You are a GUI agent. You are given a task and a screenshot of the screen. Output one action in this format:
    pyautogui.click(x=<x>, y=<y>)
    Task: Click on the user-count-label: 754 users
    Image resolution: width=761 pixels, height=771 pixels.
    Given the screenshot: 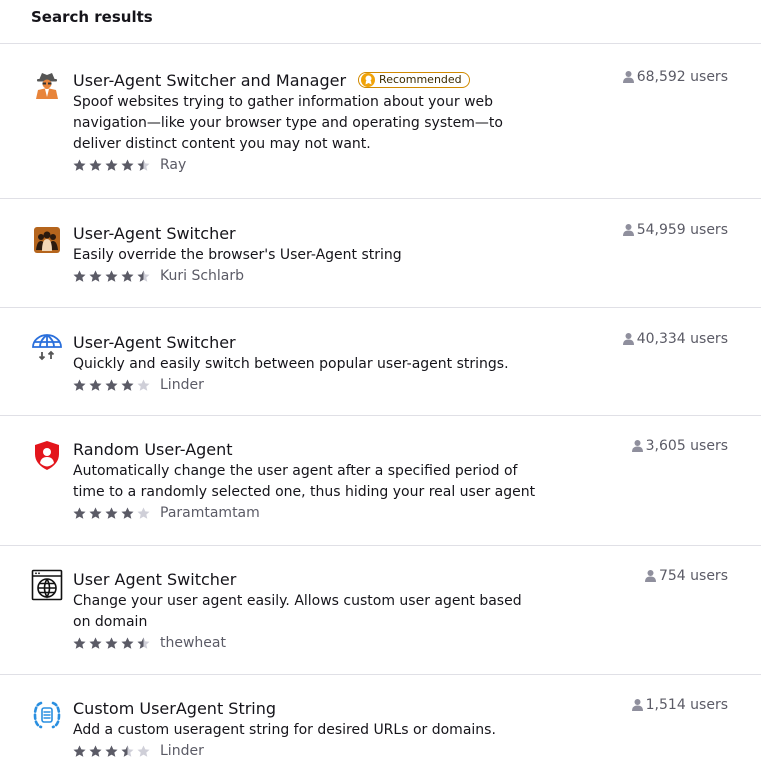 What is the action you would take?
    pyautogui.click(x=693, y=576)
    